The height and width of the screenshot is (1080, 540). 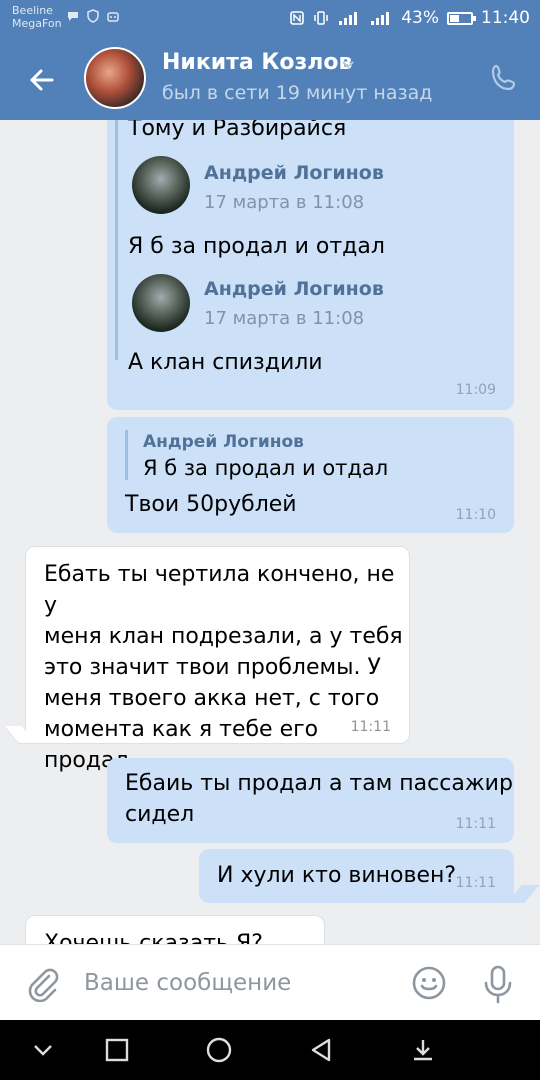 What do you see at coordinates (337, 875) in the screenshot?
I see `message-text: И хули кто виновен?` at bounding box center [337, 875].